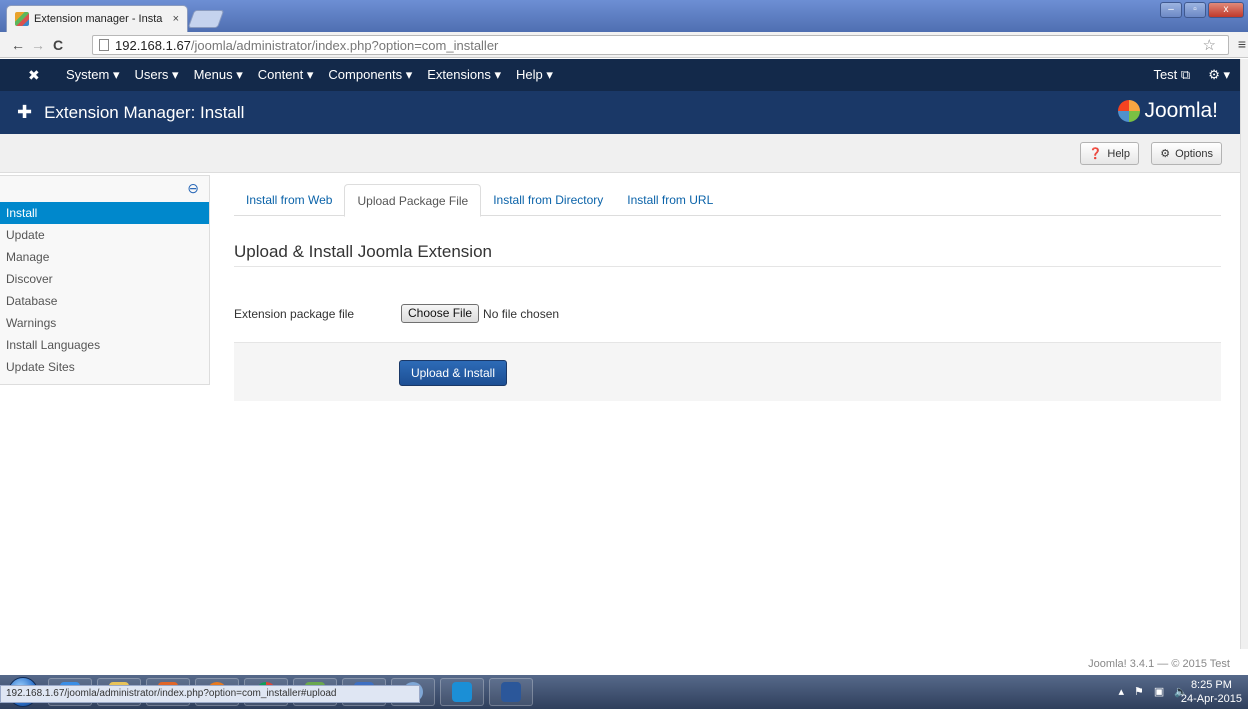  What do you see at coordinates (440, 313) in the screenshot?
I see `choose-file-button: Choose File` at bounding box center [440, 313].